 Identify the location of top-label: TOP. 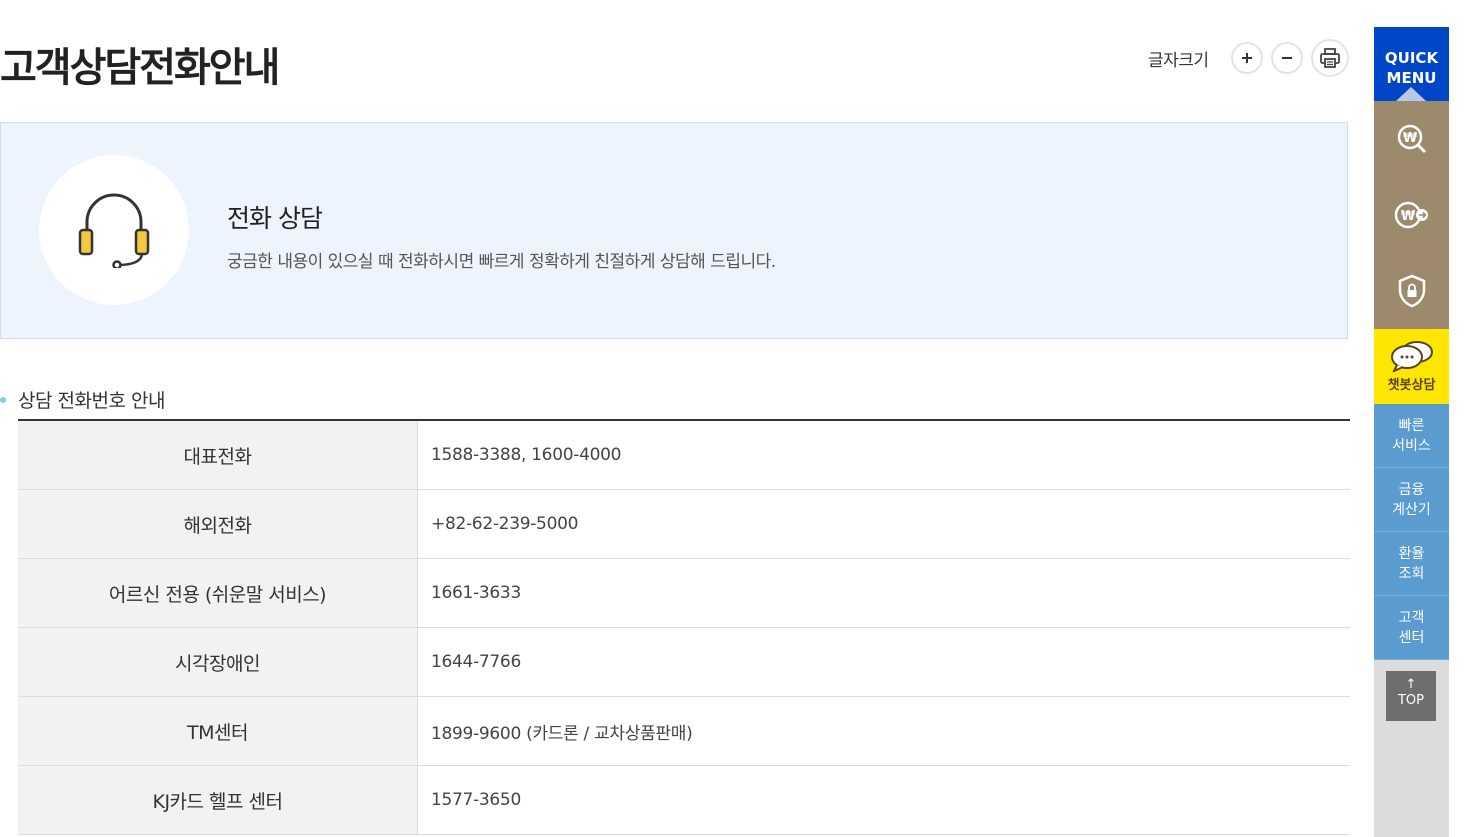
(1410, 700).